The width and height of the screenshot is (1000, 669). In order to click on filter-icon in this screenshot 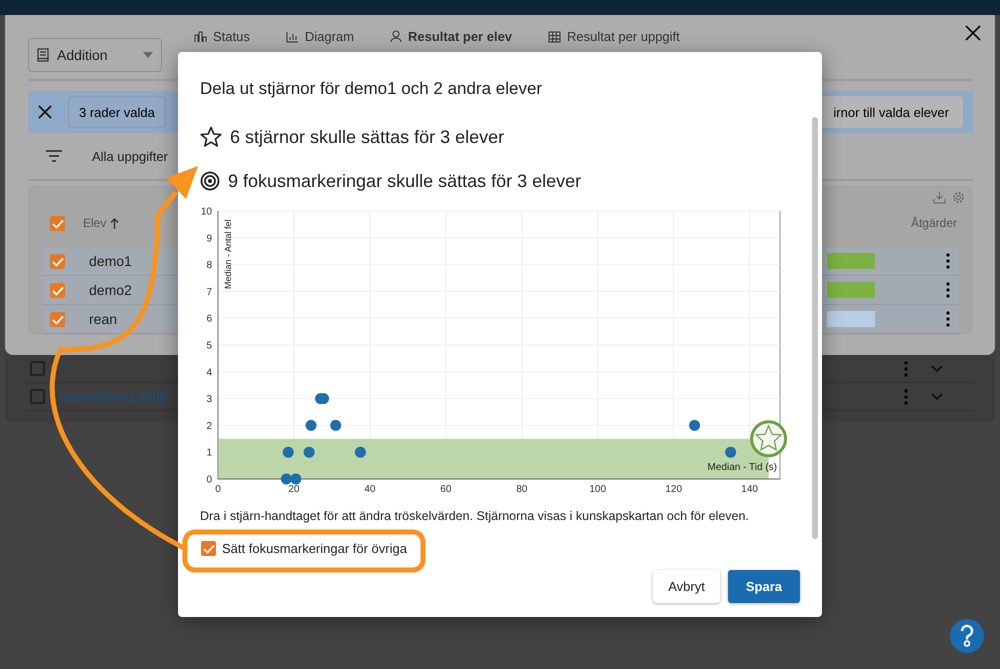, I will do `click(54, 156)`.